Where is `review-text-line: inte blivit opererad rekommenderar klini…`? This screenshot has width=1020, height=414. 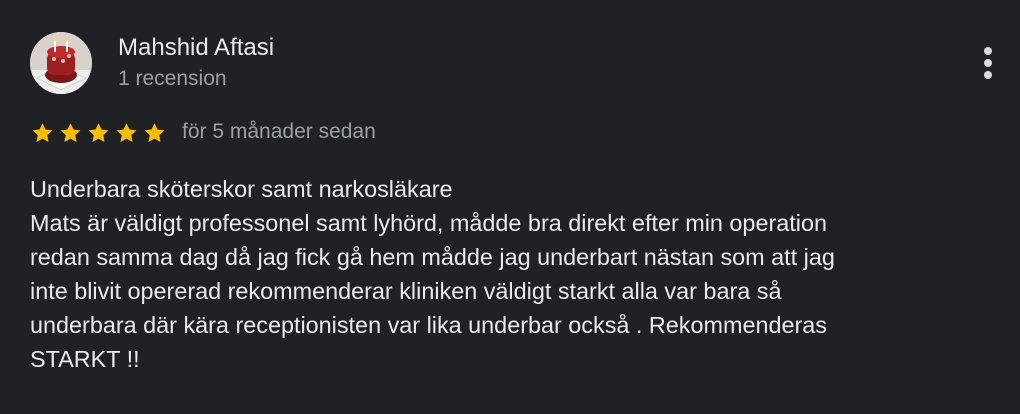 review-text-line: inte blivit opererad rekommenderar klini… is located at coordinates (406, 291).